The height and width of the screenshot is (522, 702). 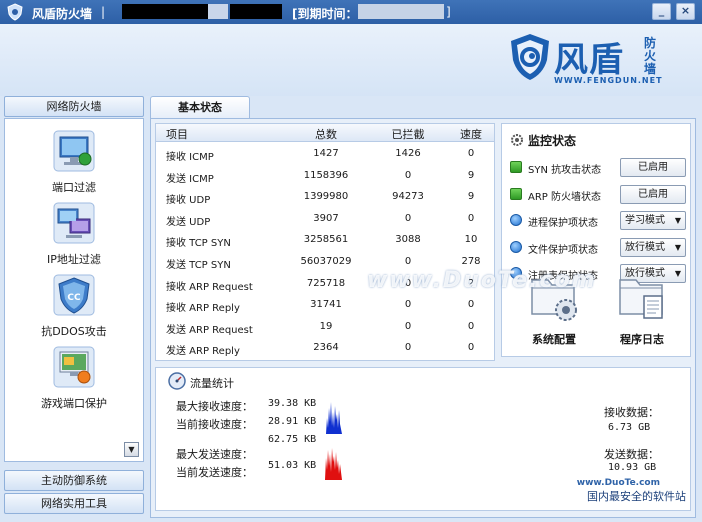 What do you see at coordinates (583, 61) in the screenshot?
I see `logo: 风盾 防火墙 WWW.FENGDUN.NET` at bounding box center [583, 61].